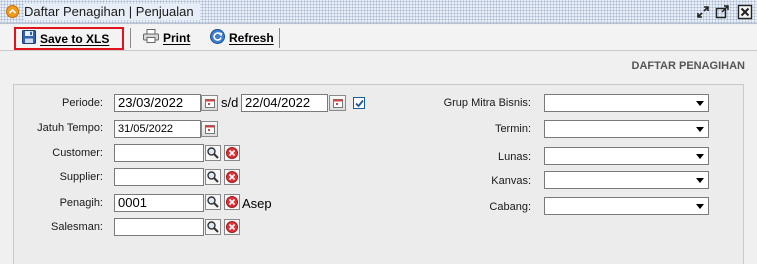 This screenshot has height=264, width=757. Describe the element at coordinates (81, 177) in the screenshot. I see `supplier-label: Supplier:` at that location.